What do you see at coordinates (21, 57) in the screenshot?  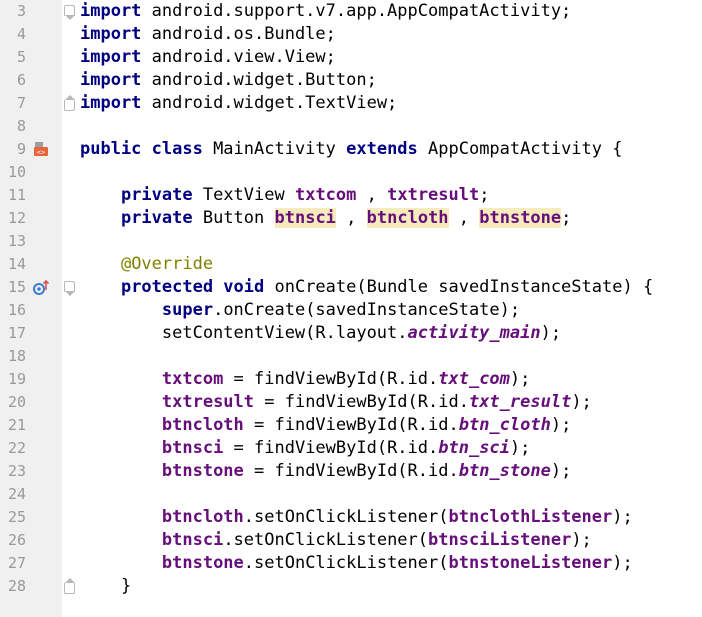 I see `line-number: 5` at bounding box center [21, 57].